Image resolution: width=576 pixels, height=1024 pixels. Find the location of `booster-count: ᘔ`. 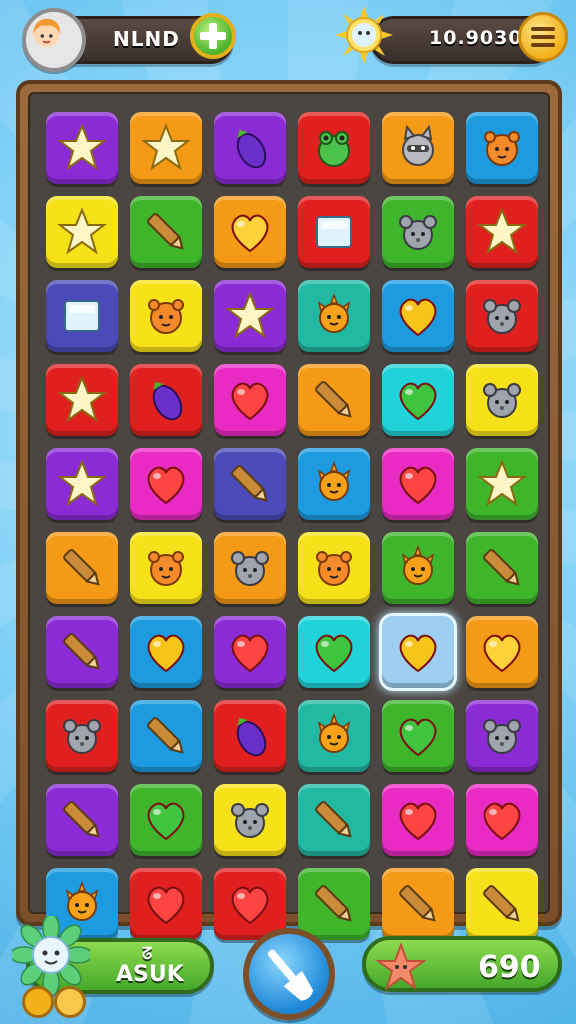

booster-count: ᘔ is located at coordinates (147, 953).